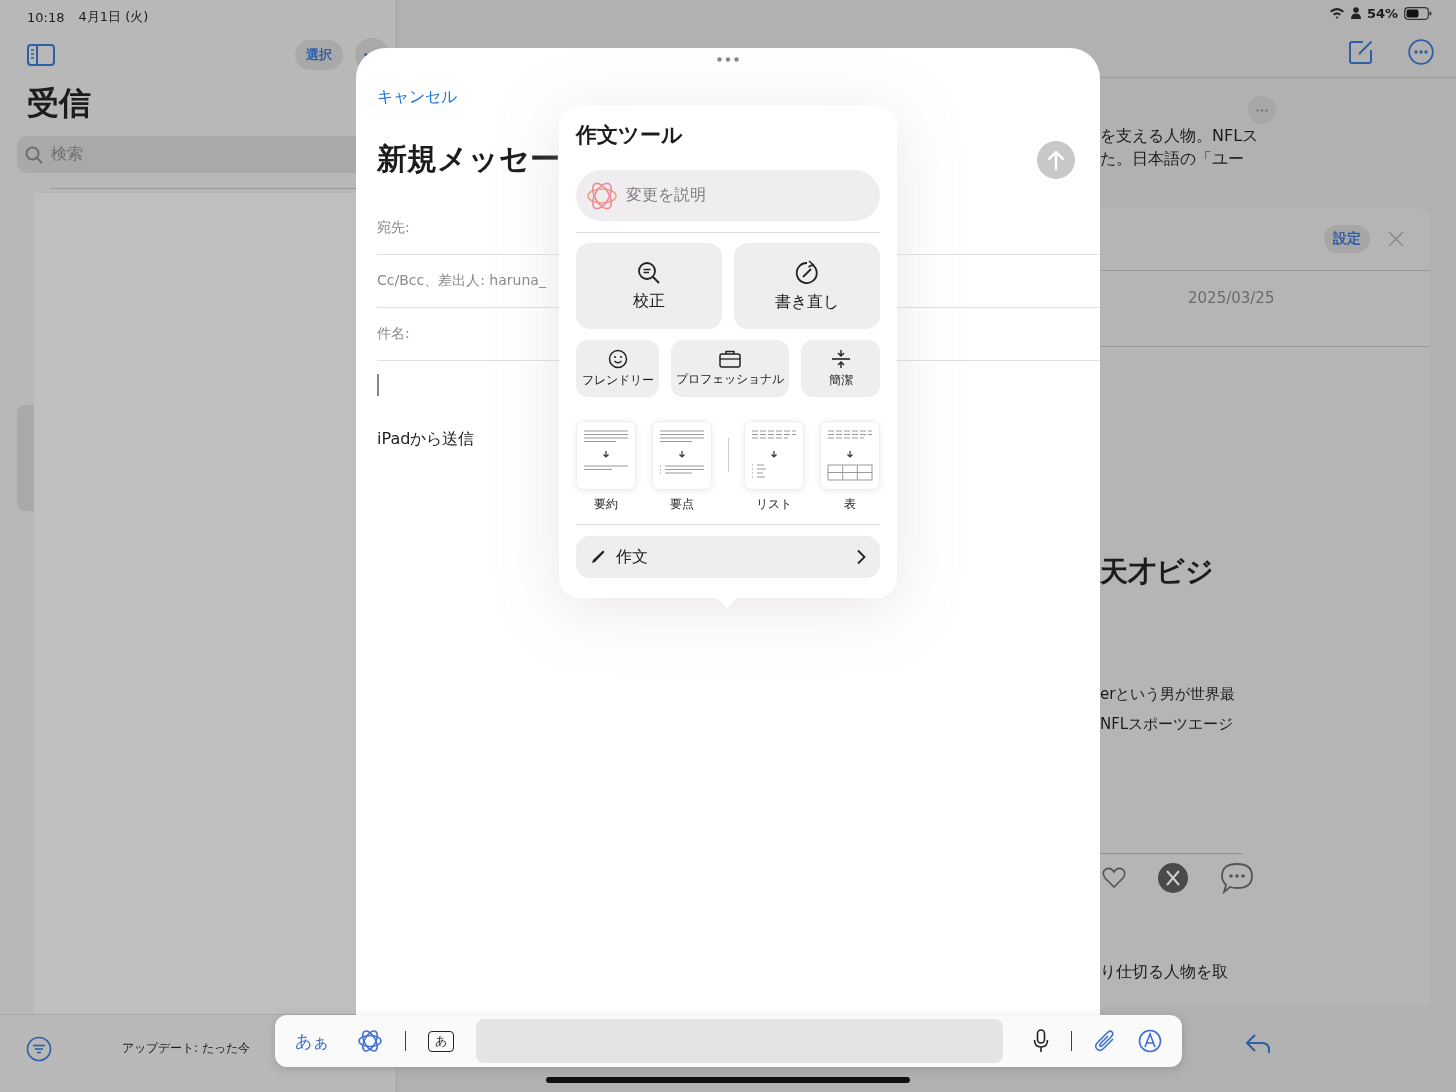  Describe the element at coordinates (186, 1048) in the screenshot. I see `update-status: アップデート: たった今` at that location.